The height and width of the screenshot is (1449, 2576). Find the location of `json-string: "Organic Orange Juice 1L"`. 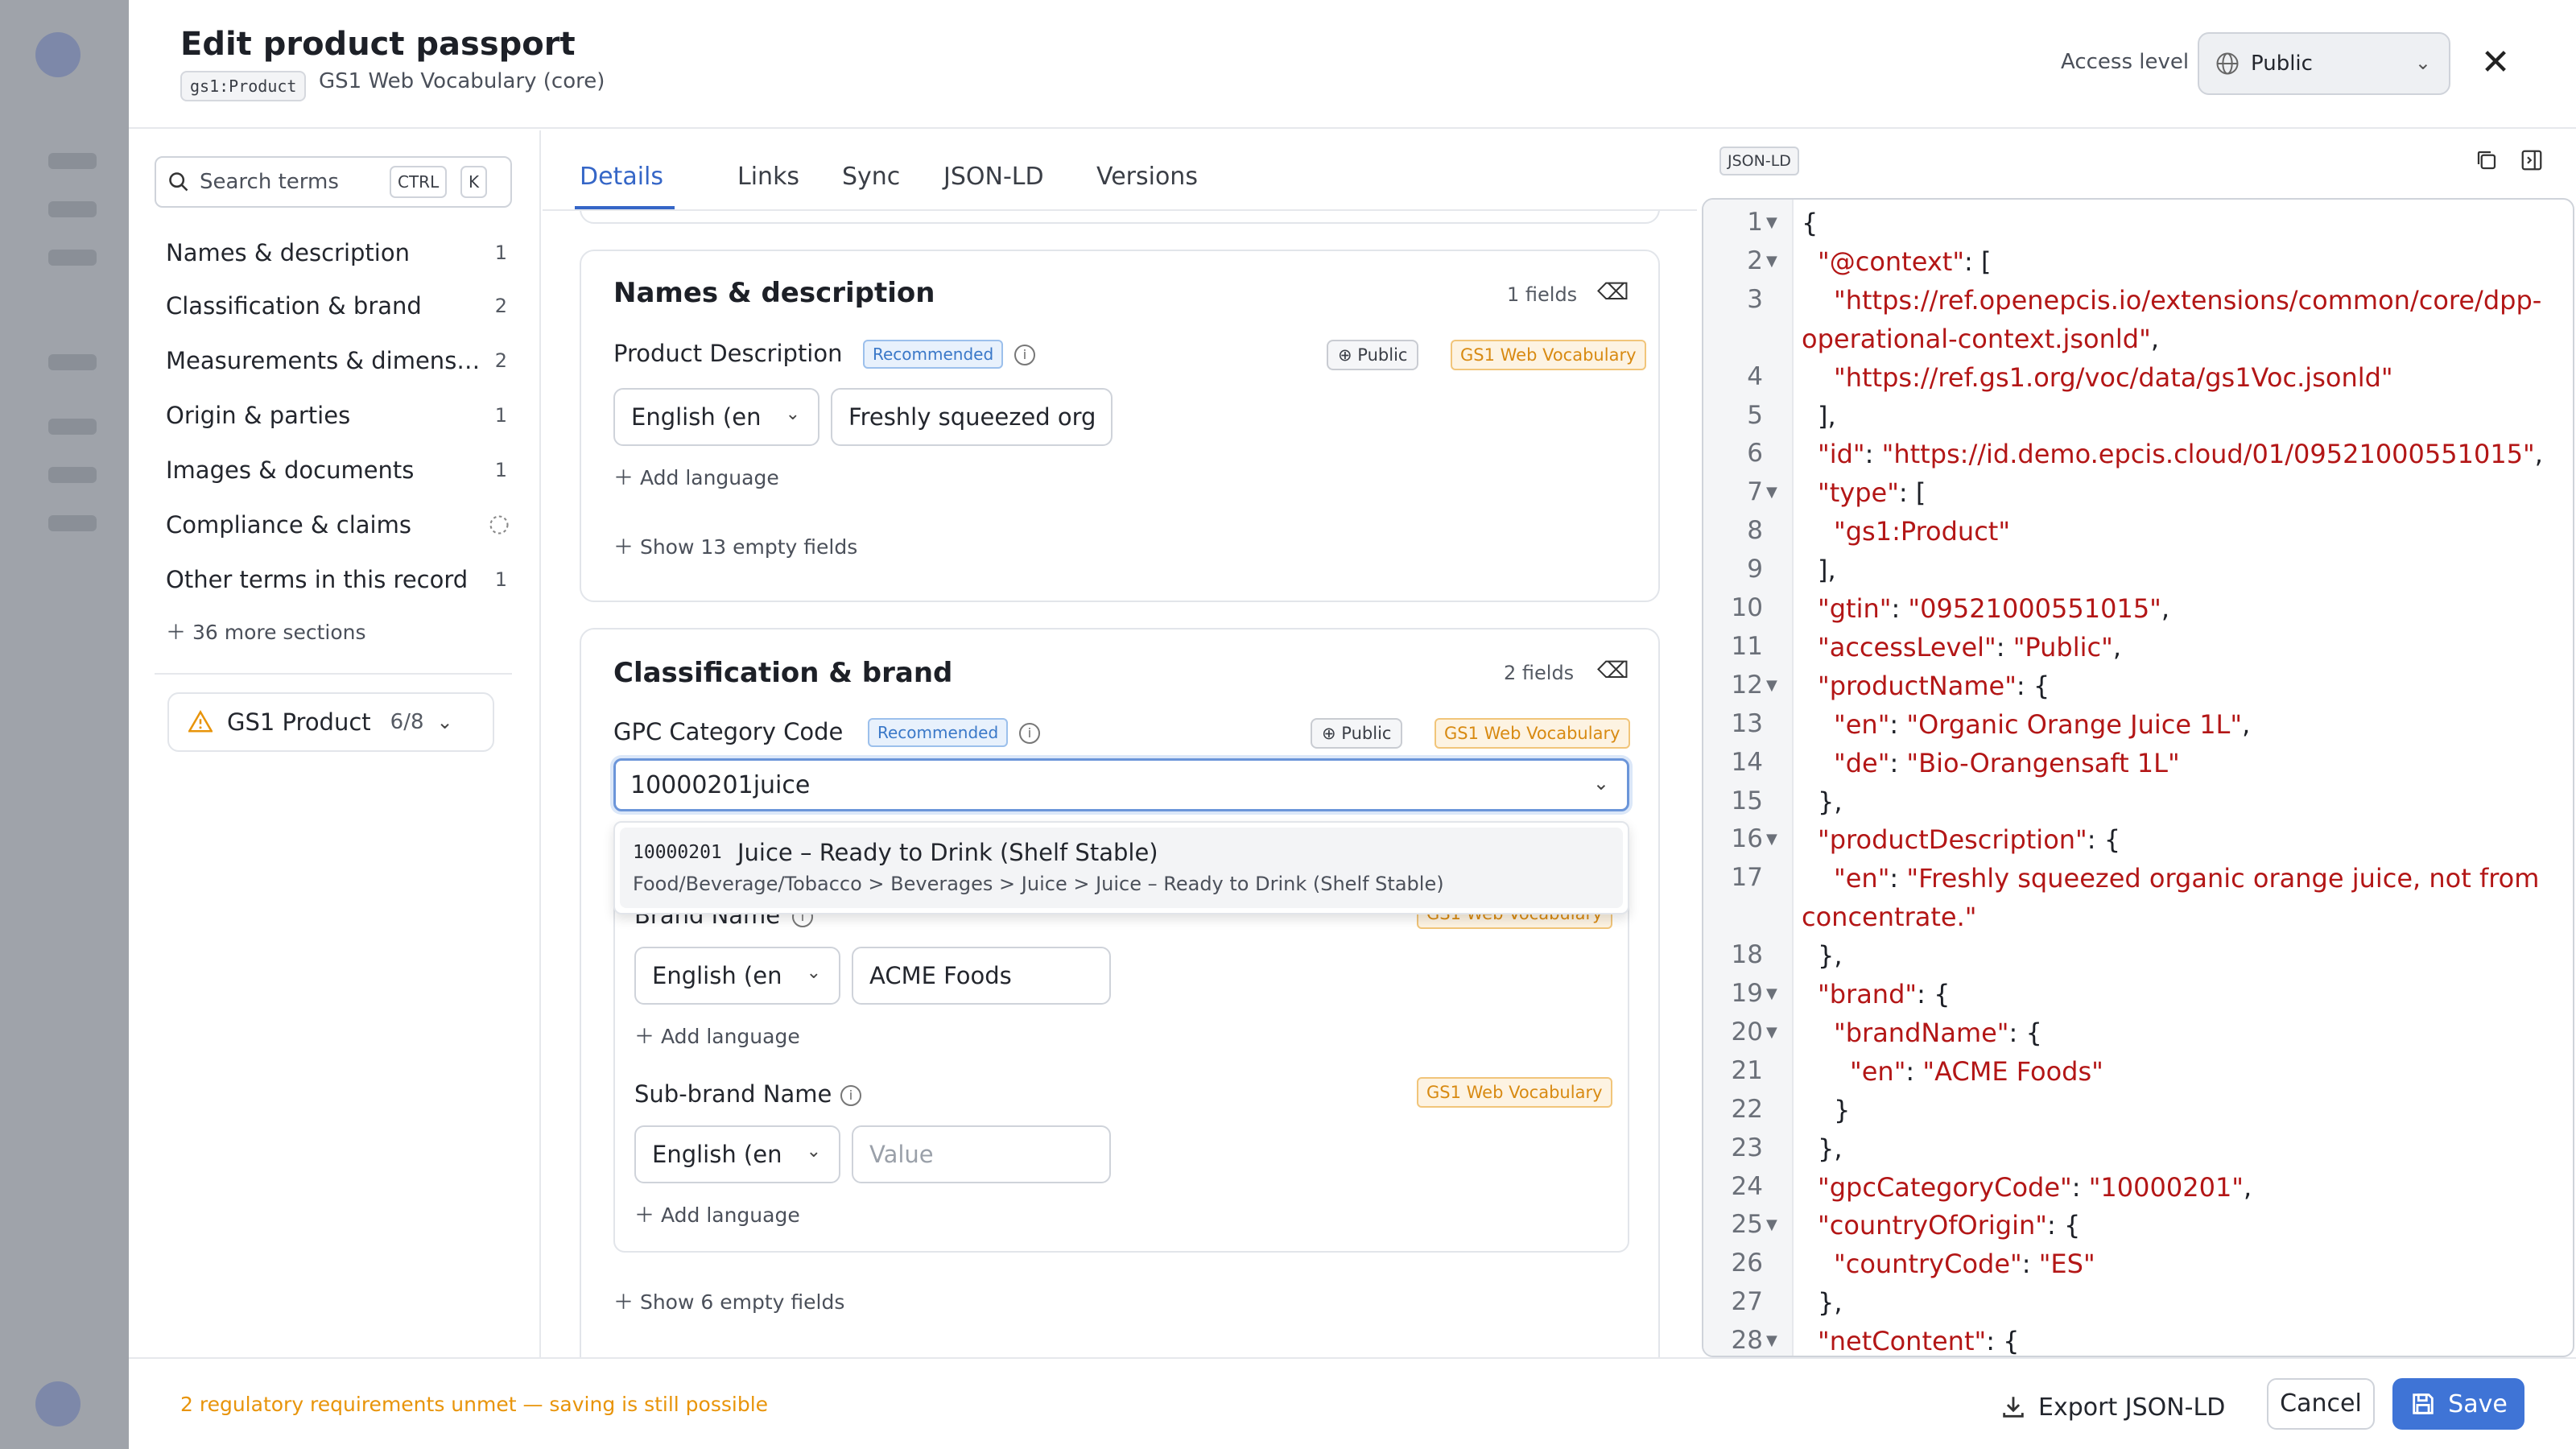

json-string: "Organic Orange Juice 1L" is located at coordinates (2074, 724).